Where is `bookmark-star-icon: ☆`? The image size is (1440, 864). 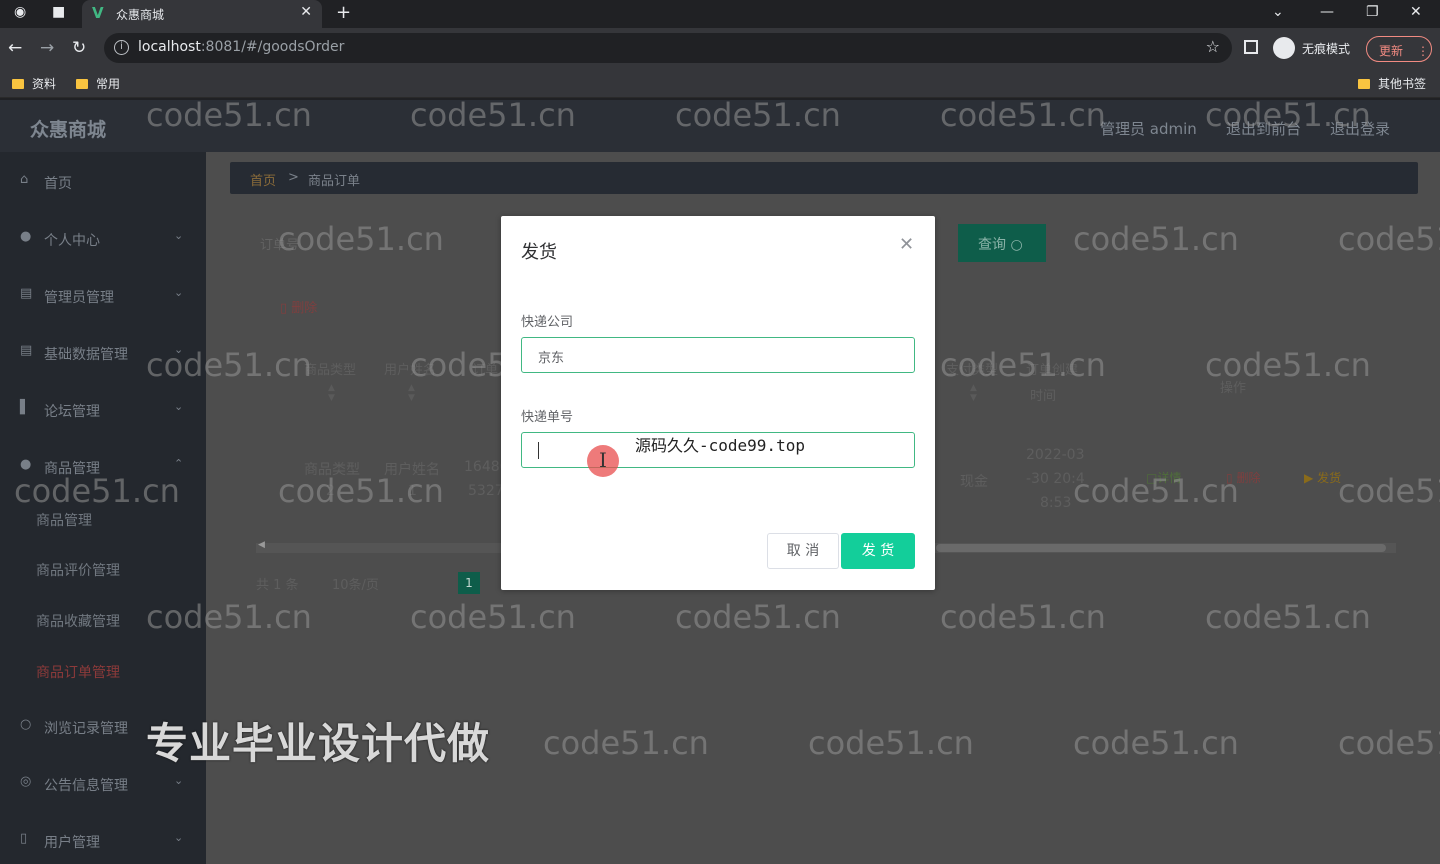
bookmark-star-icon: ☆ is located at coordinates (1213, 46).